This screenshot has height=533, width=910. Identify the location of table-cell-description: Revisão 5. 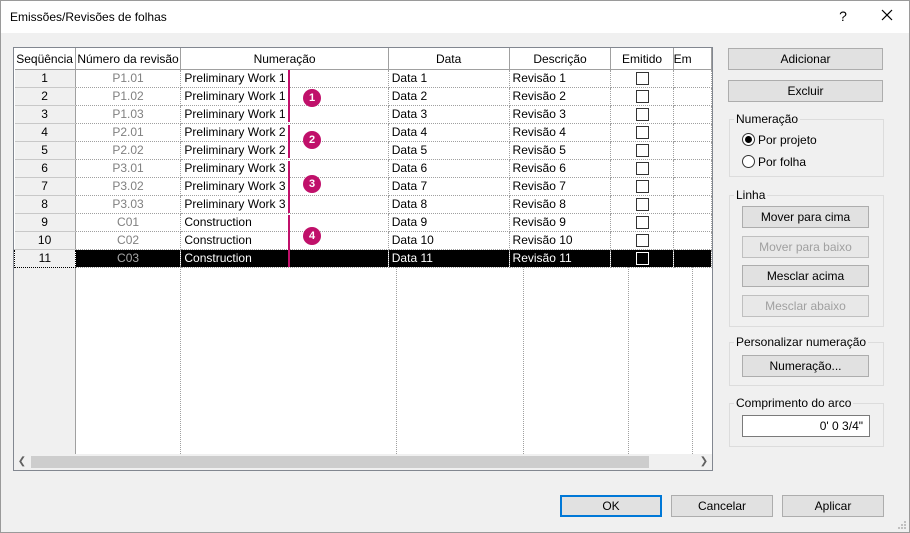
(560, 150).